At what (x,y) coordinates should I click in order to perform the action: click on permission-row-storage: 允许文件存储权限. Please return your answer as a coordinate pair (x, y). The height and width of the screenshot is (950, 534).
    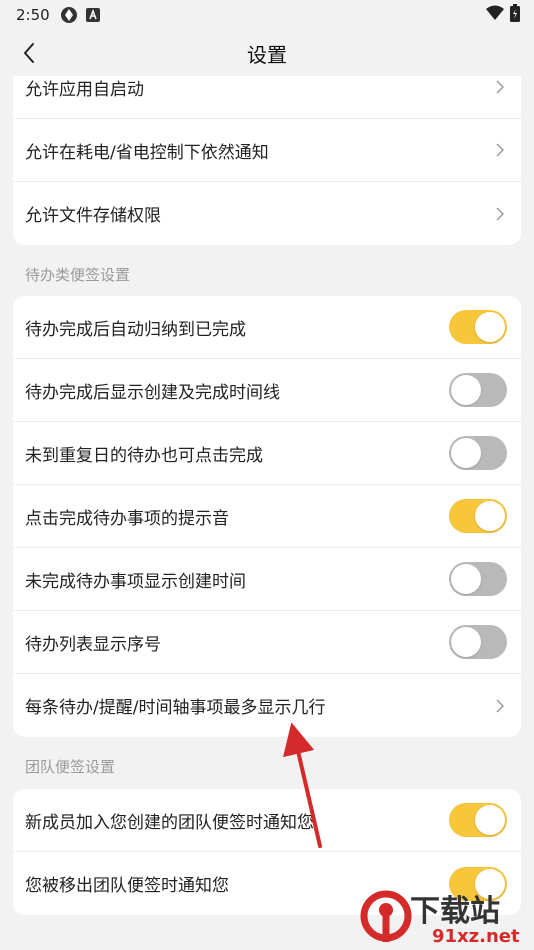
    Looking at the image, I should click on (267, 213).